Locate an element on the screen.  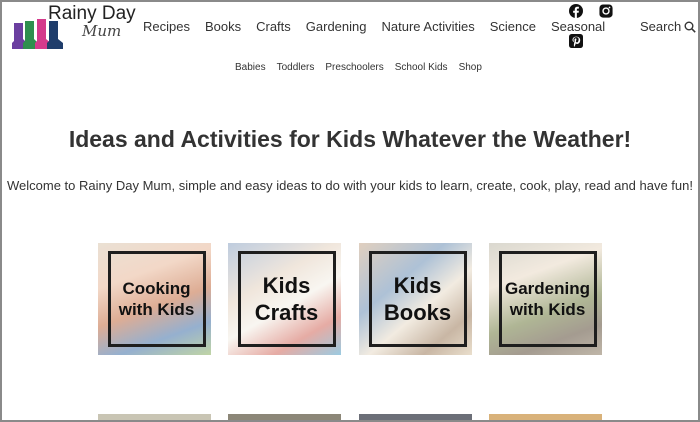
tile-label: Kids Books is located at coordinates (417, 299).